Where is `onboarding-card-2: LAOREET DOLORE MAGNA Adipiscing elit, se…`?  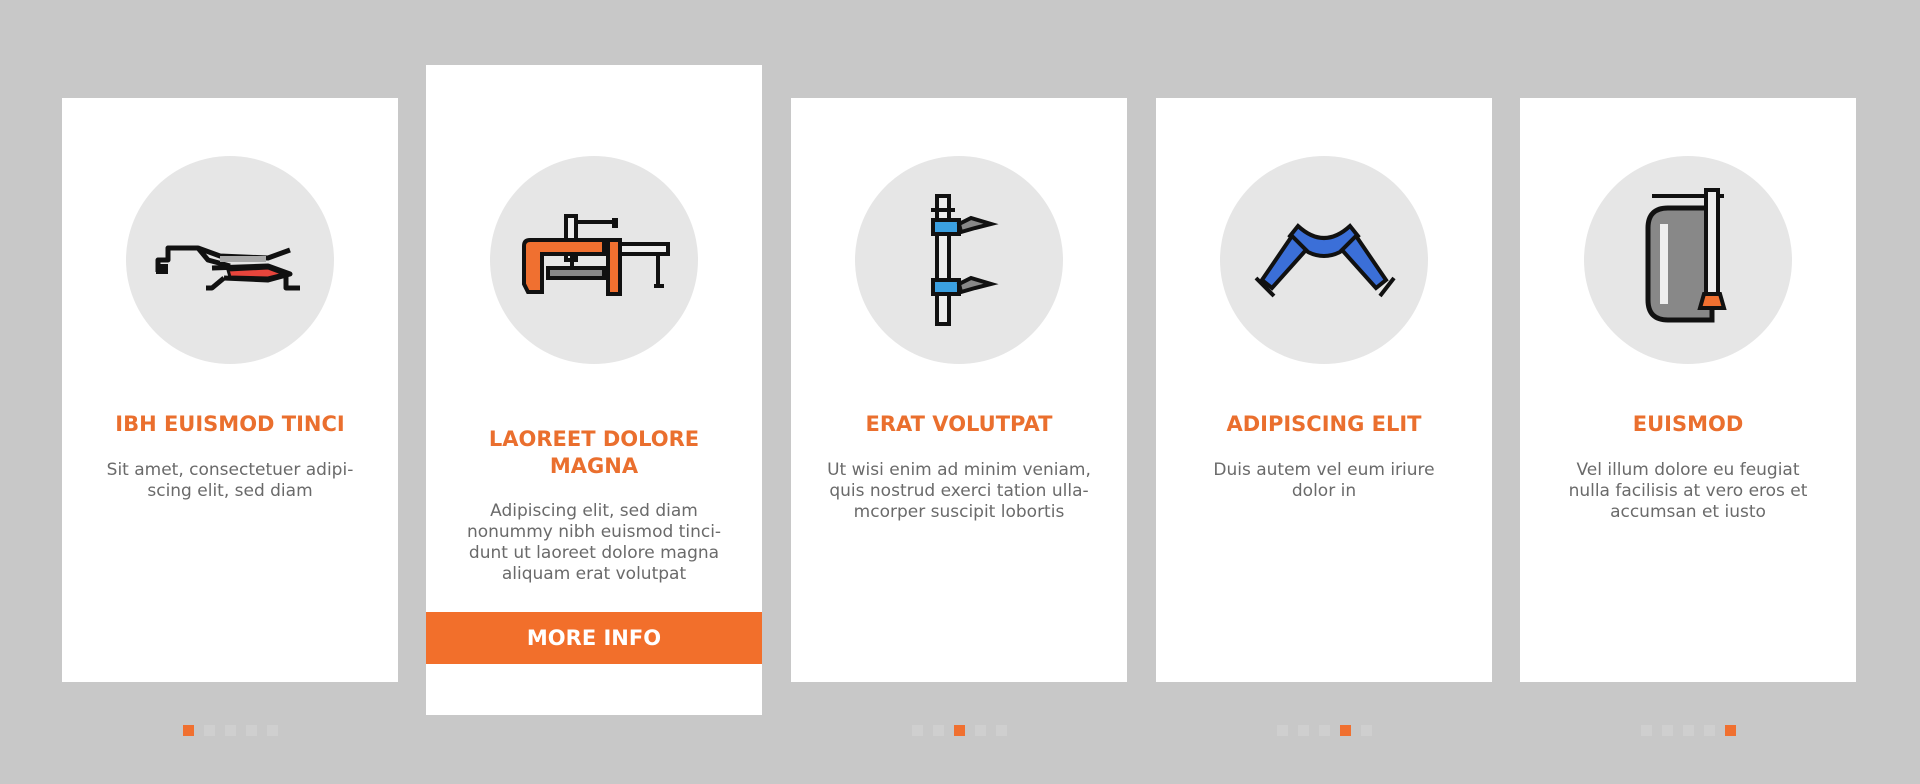
onboarding-card-2: LAOREET DOLORE MAGNA Adipiscing elit, se… is located at coordinates (594, 390).